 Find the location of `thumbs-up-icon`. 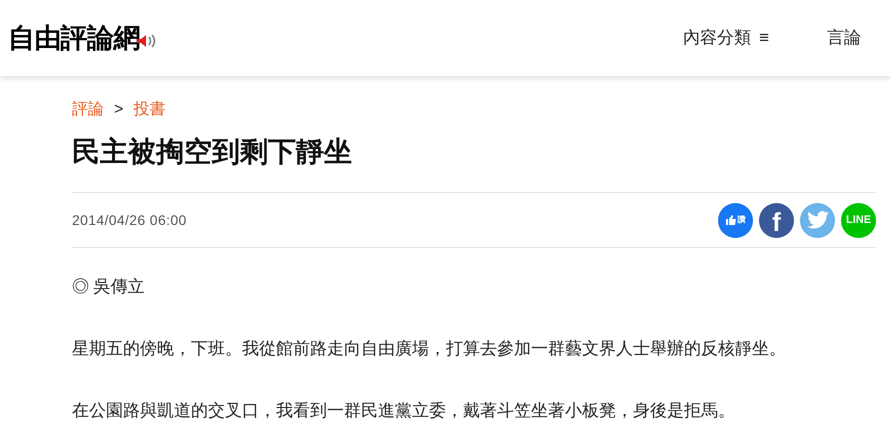

thumbs-up-icon is located at coordinates (731, 220).